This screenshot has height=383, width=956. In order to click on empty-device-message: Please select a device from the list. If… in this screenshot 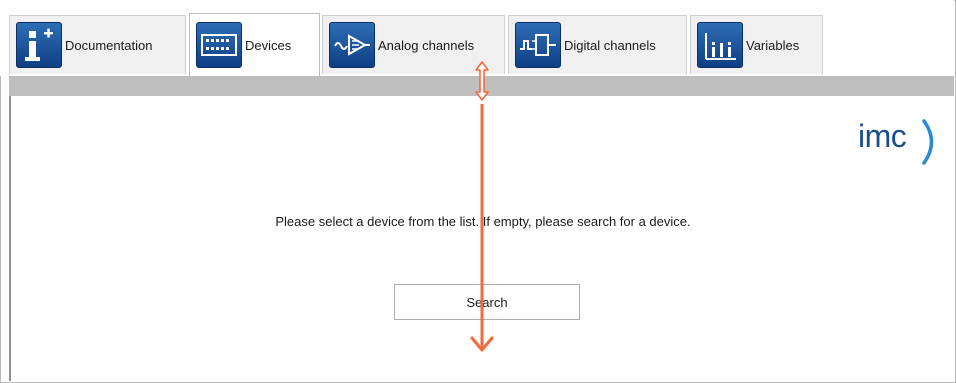, I will do `click(483, 221)`.